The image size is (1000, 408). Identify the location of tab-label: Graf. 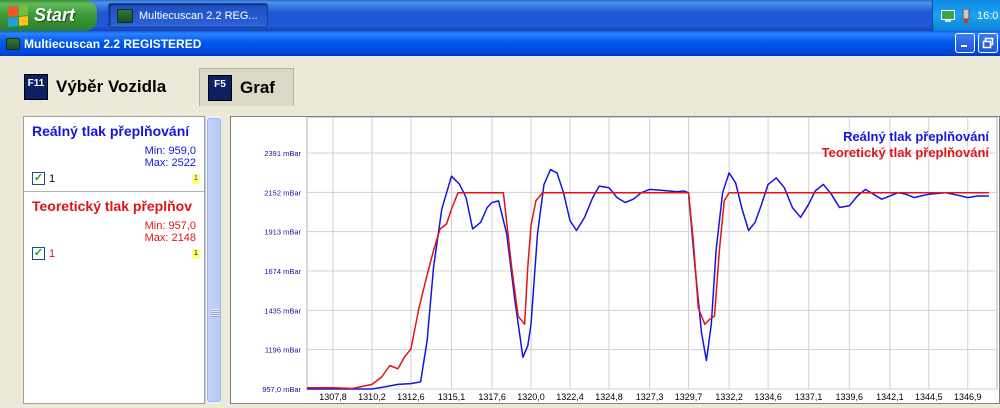
(257, 87).